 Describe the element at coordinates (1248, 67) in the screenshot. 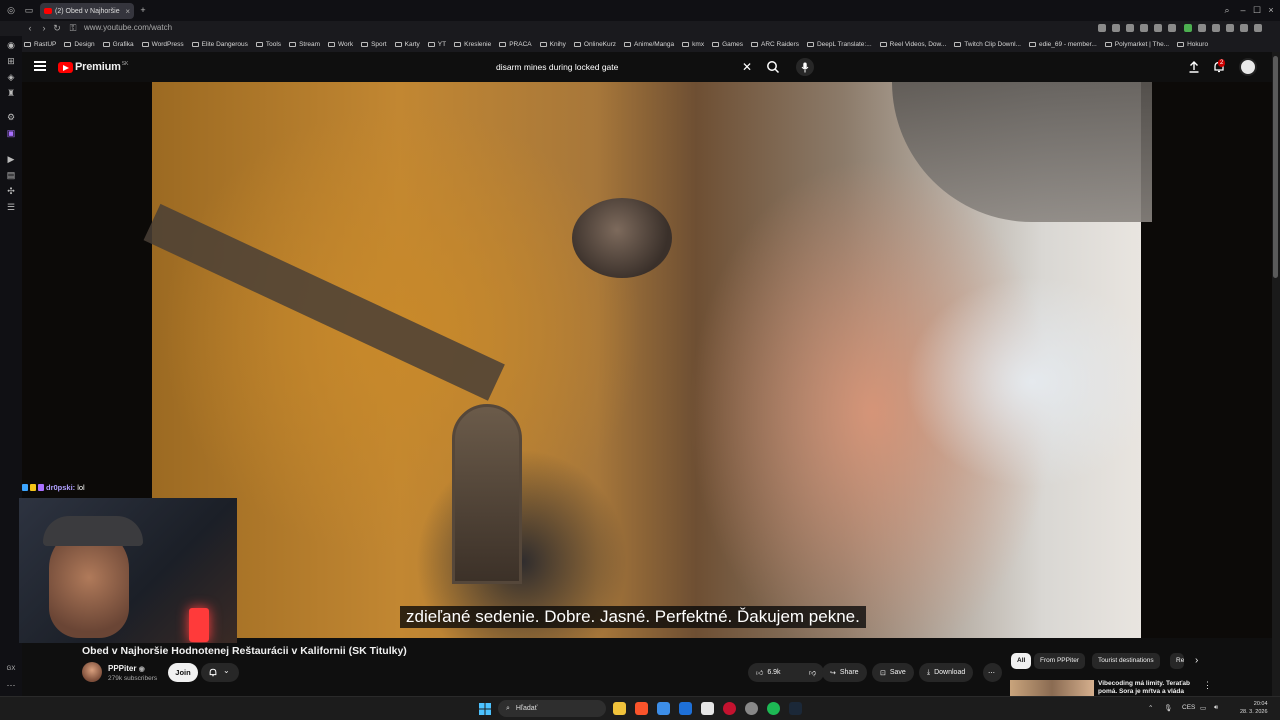

I see `account-avatar` at that location.